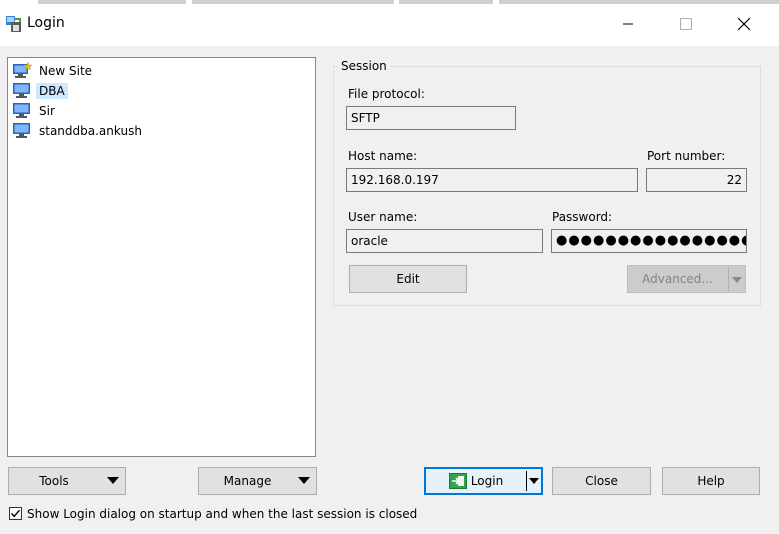 This screenshot has width=779, height=534. I want to click on maximize-button, so click(686, 24).